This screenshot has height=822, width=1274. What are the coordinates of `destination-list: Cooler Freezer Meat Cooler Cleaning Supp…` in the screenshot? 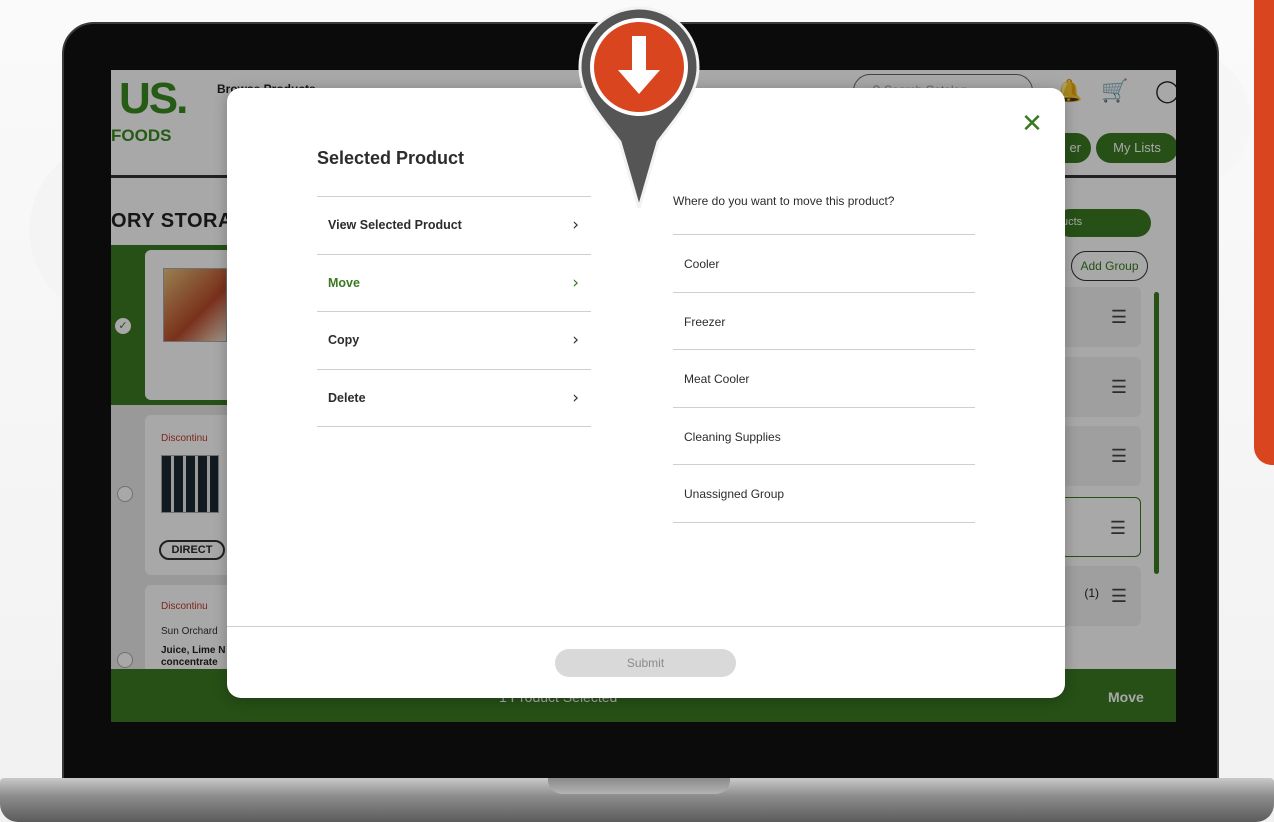 It's located at (824, 378).